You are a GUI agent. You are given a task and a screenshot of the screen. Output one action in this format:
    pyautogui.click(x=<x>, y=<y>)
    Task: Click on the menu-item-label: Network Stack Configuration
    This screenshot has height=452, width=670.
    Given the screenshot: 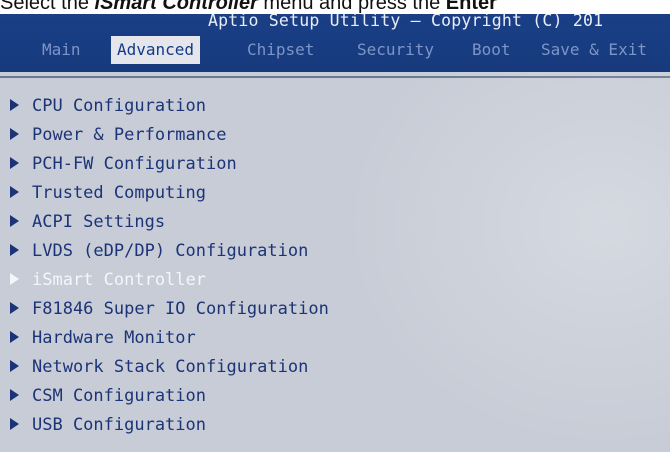 What is the action you would take?
    pyautogui.click(x=170, y=367)
    